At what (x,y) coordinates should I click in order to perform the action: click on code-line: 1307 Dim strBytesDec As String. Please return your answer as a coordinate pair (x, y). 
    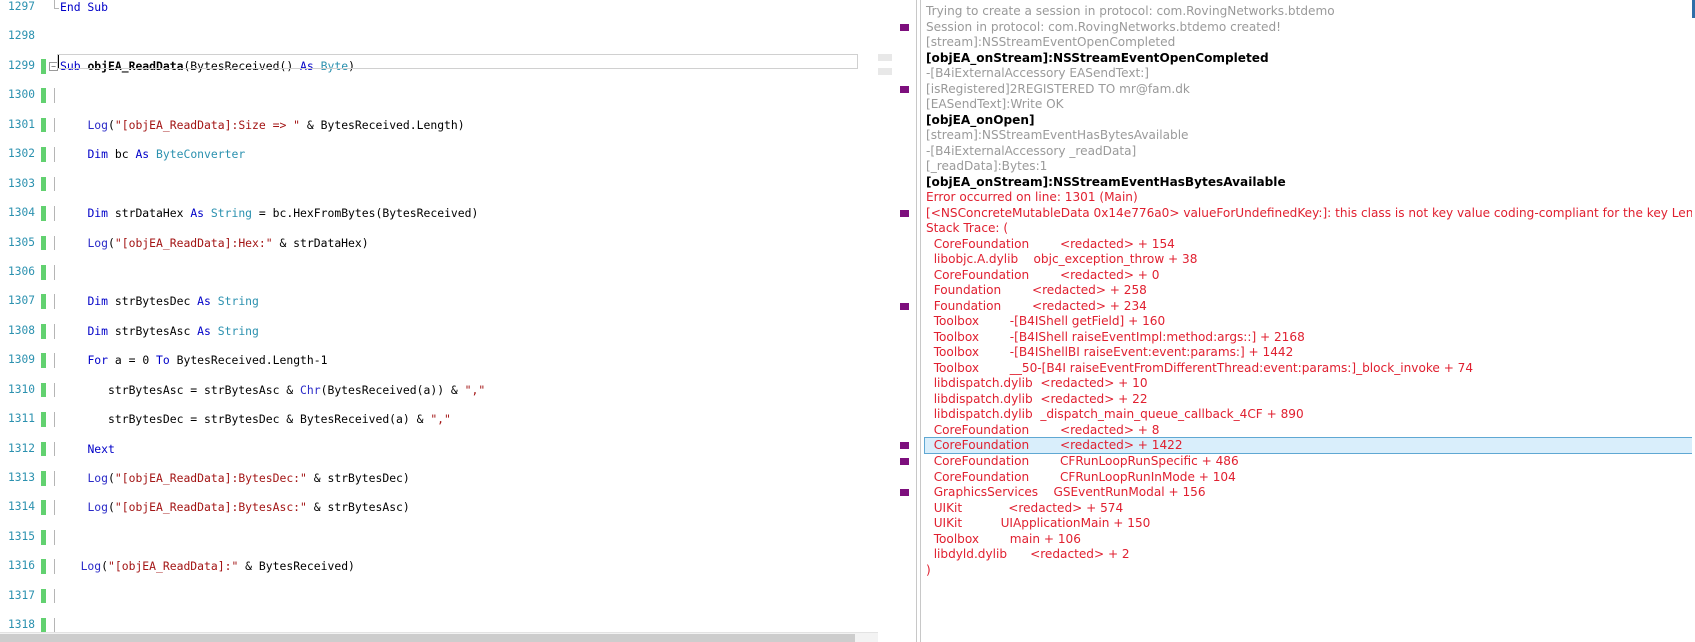
    Looking at the image, I should click on (439, 302).